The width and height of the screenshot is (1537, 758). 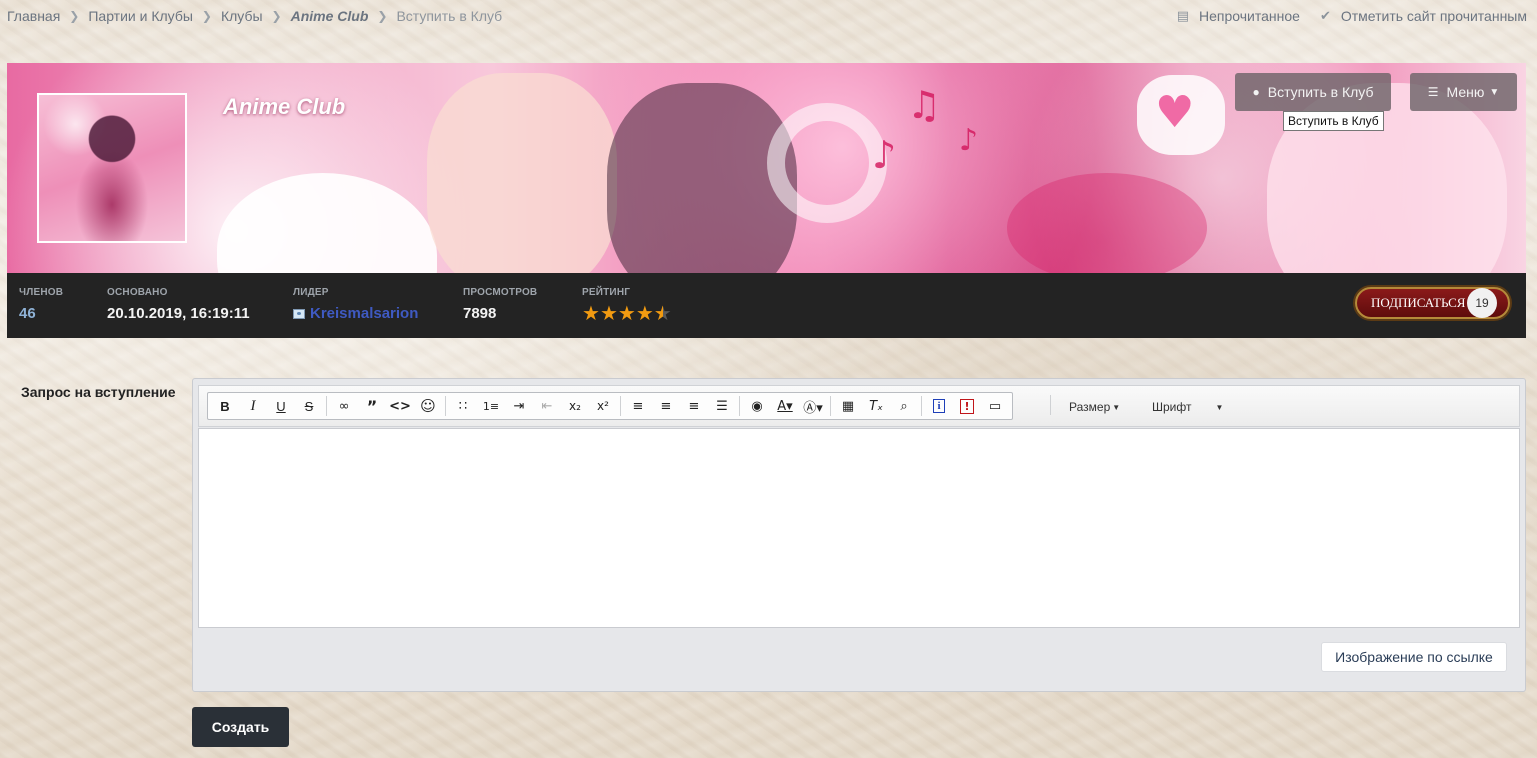 What do you see at coordinates (178, 304) in the screenshot?
I see `stat-founded: Основано 20.10.2019, 16:19:11` at bounding box center [178, 304].